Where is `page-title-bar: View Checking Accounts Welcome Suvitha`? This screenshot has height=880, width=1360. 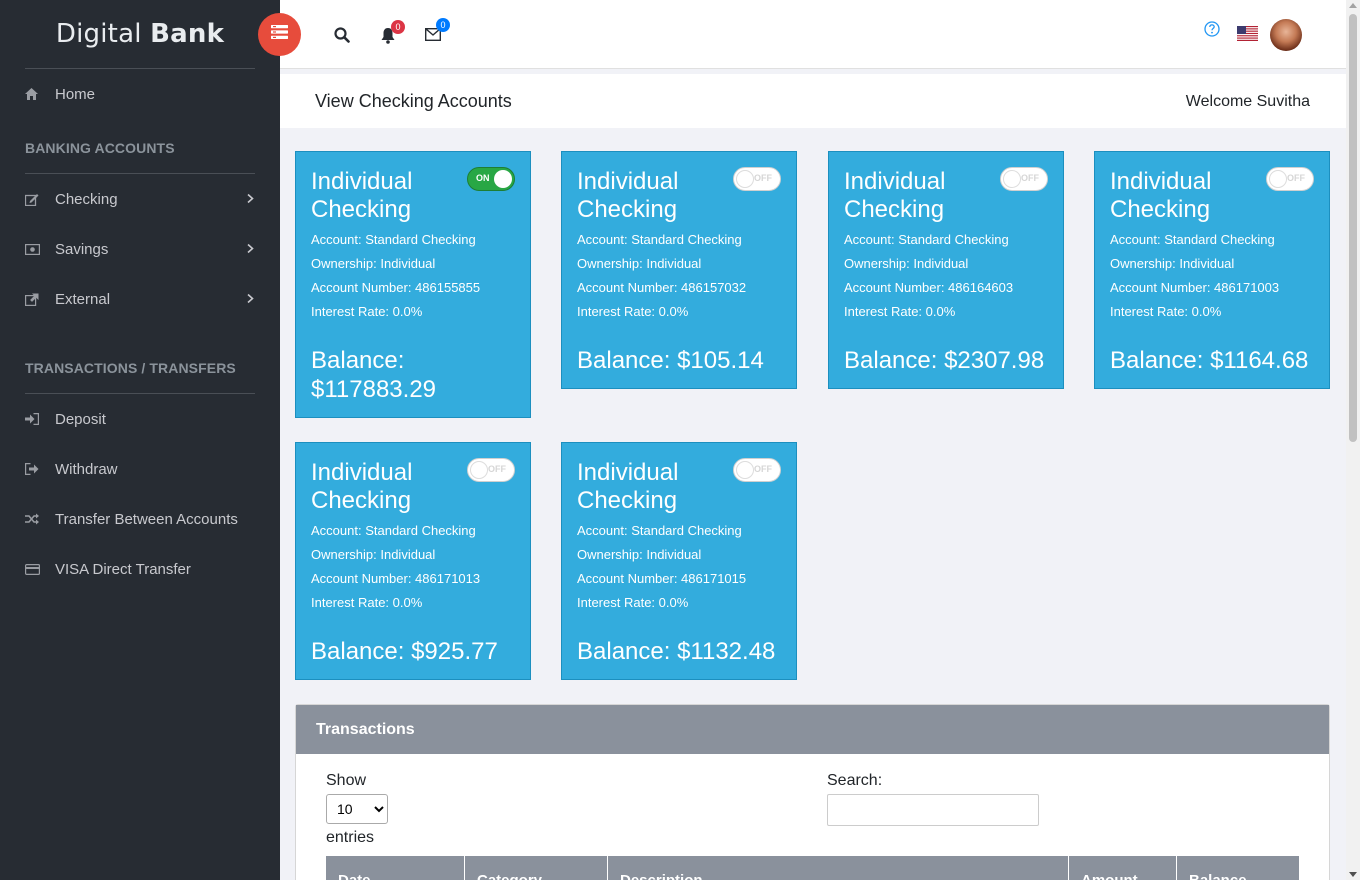
page-title-bar: View Checking Accounts Welcome Suvitha is located at coordinates (813, 101).